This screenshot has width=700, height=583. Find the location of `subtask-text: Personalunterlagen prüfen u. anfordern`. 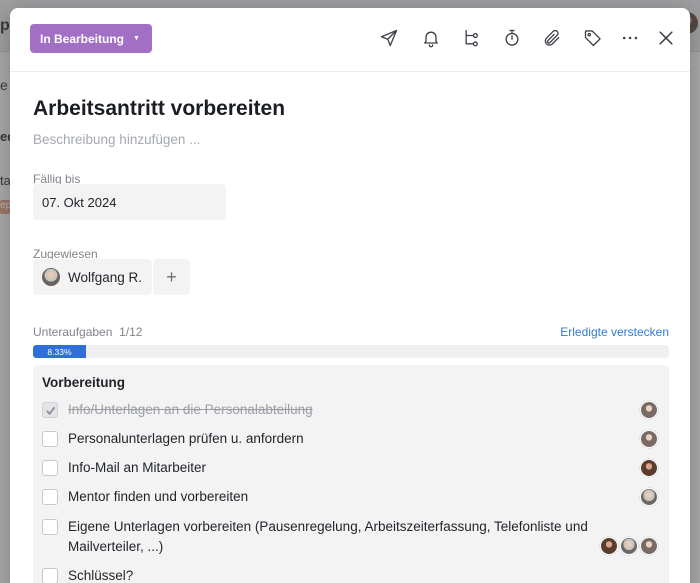

subtask-text: Personalunterlagen prüfen u. anfordern is located at coordinates (328, 439).